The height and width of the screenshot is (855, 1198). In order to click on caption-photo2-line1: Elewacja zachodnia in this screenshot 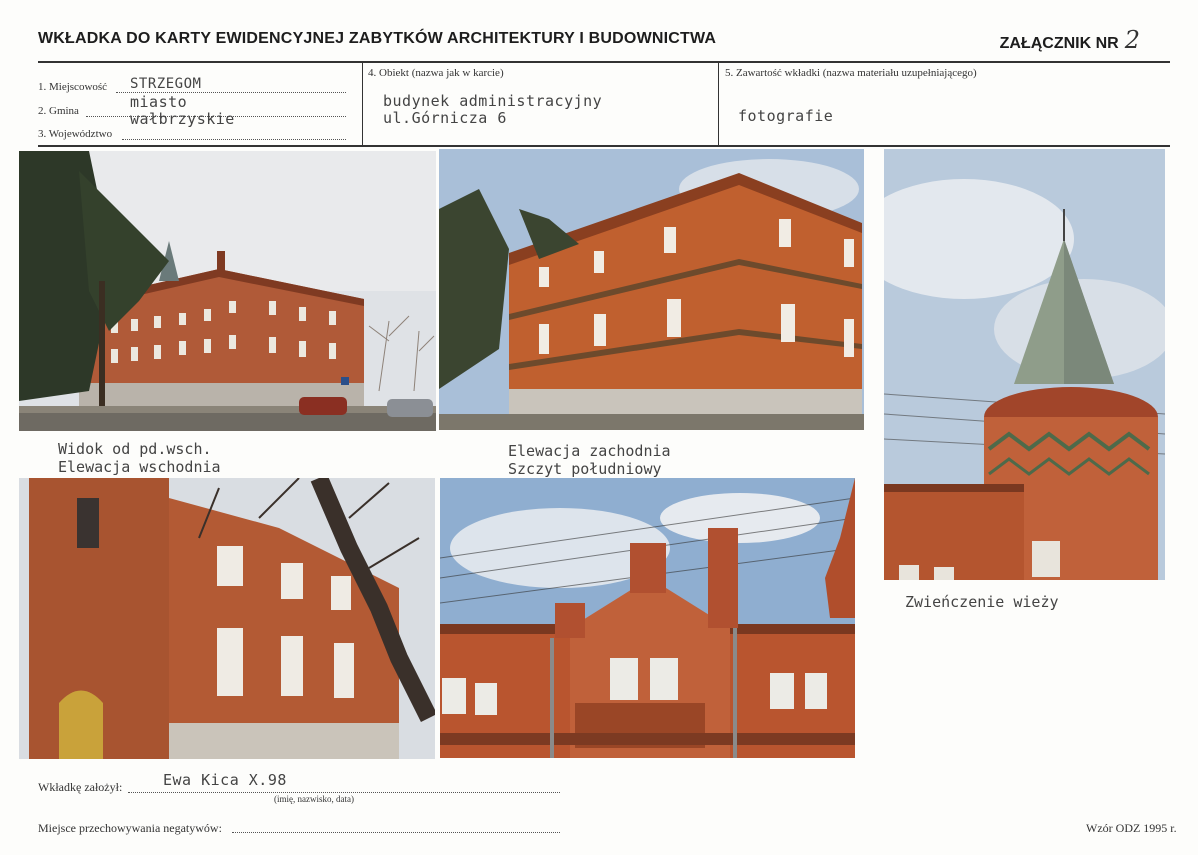, I will do `click(589, 451)`.